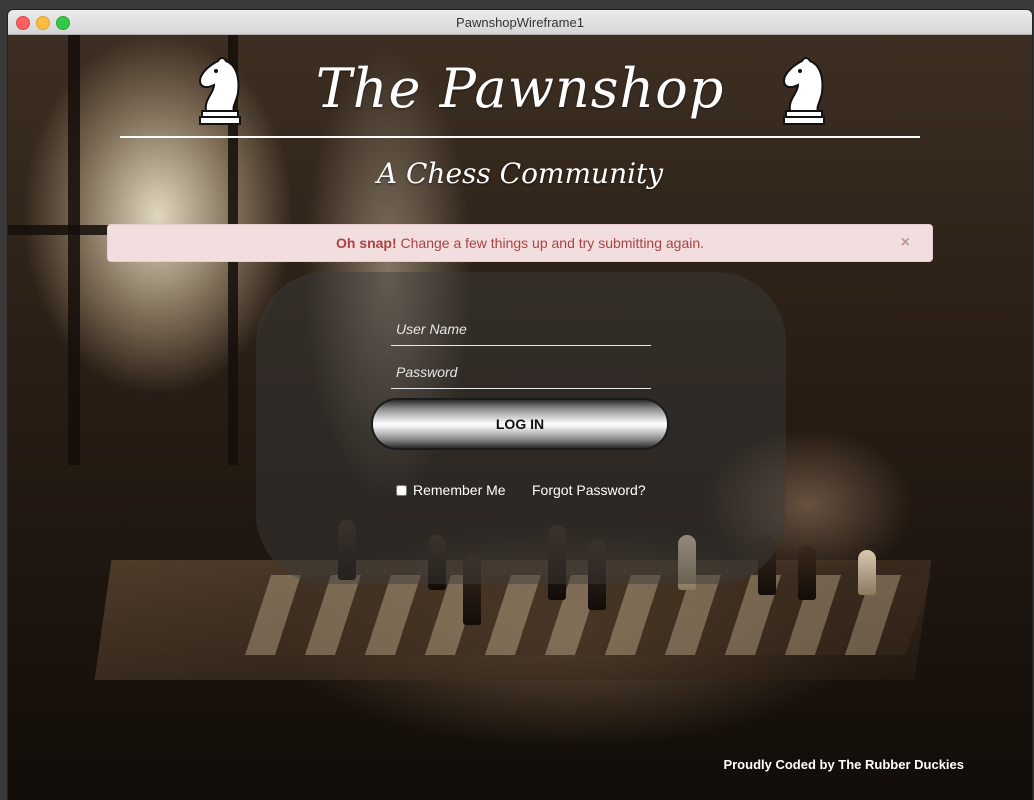 This screenshot has width=1034, height=800. I want to click on knight-icon, so click(803, 91).